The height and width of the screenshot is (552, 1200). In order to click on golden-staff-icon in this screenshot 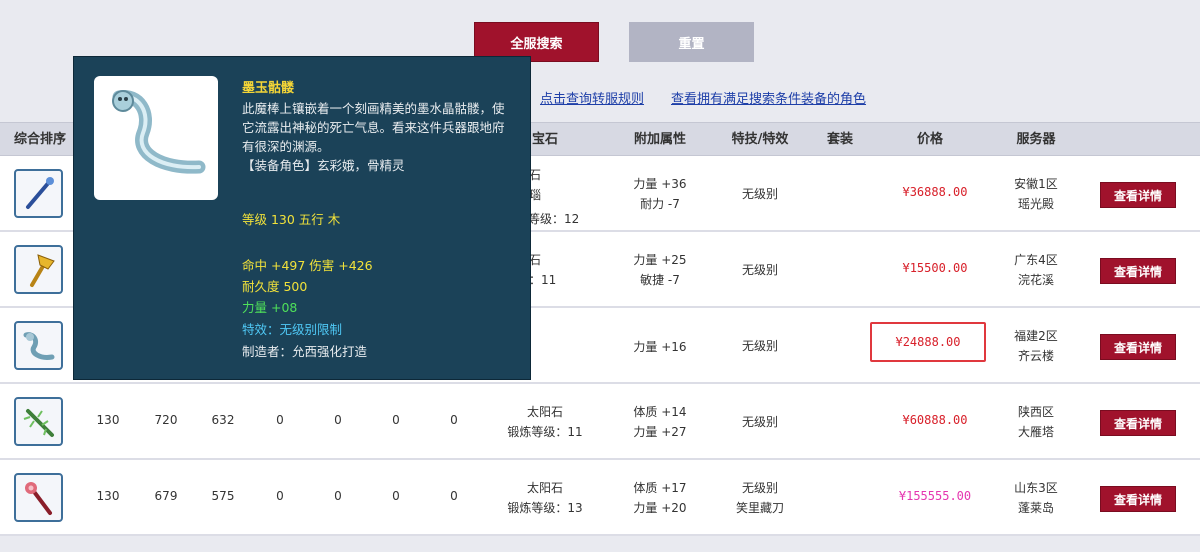, I will do `click(38, 269)`.